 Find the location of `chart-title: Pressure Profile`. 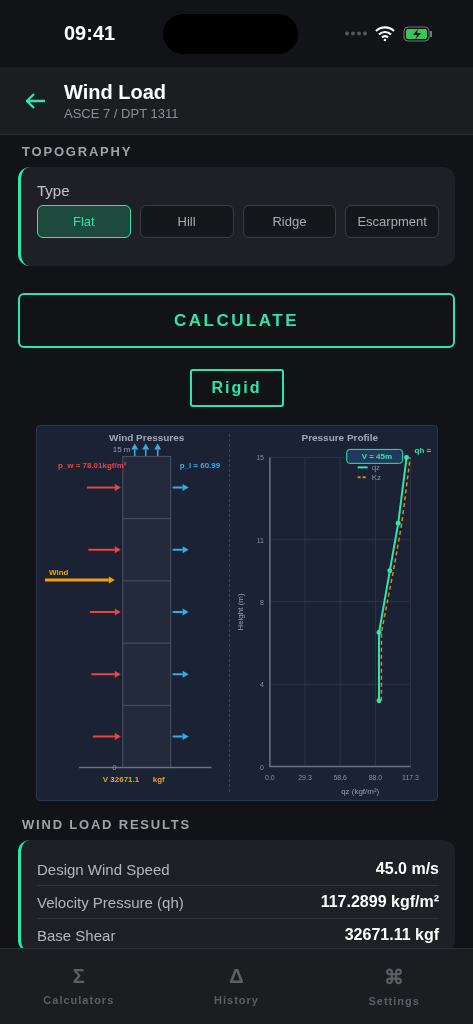

chart-title: Pressure Profile is located at coordinates (339, 438).